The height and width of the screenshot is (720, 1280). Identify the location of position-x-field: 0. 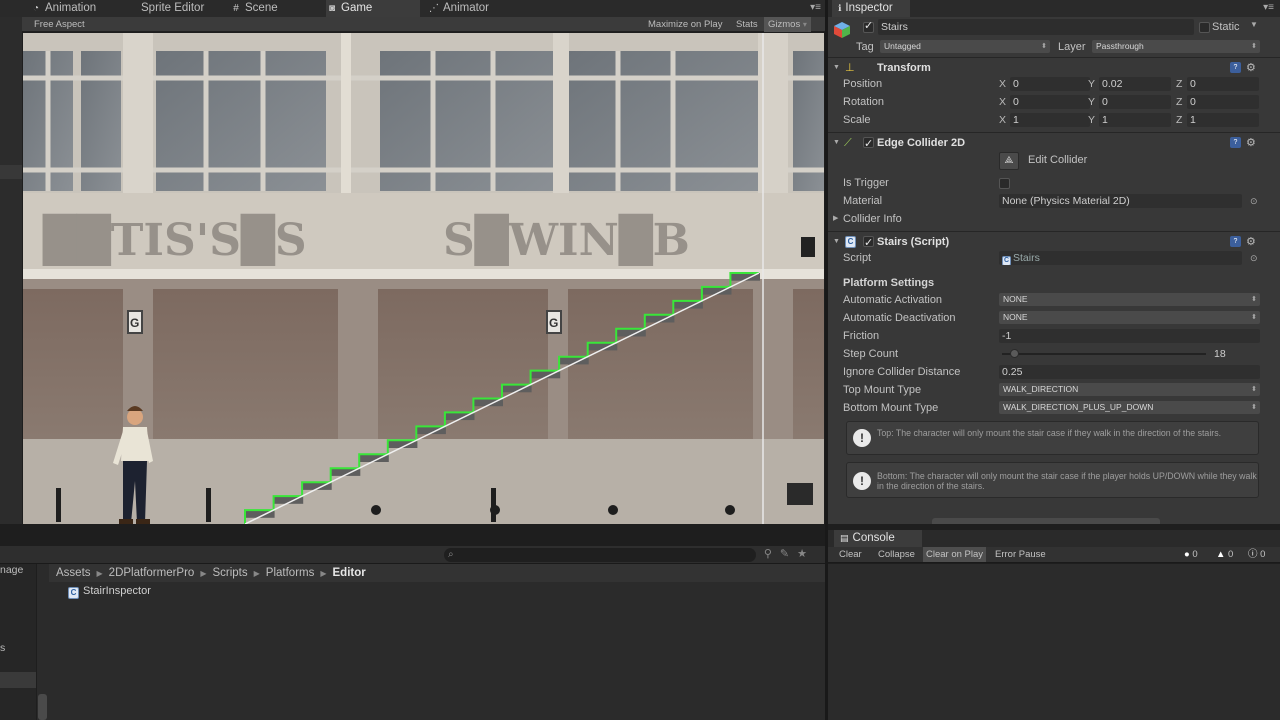
(1050, 84).